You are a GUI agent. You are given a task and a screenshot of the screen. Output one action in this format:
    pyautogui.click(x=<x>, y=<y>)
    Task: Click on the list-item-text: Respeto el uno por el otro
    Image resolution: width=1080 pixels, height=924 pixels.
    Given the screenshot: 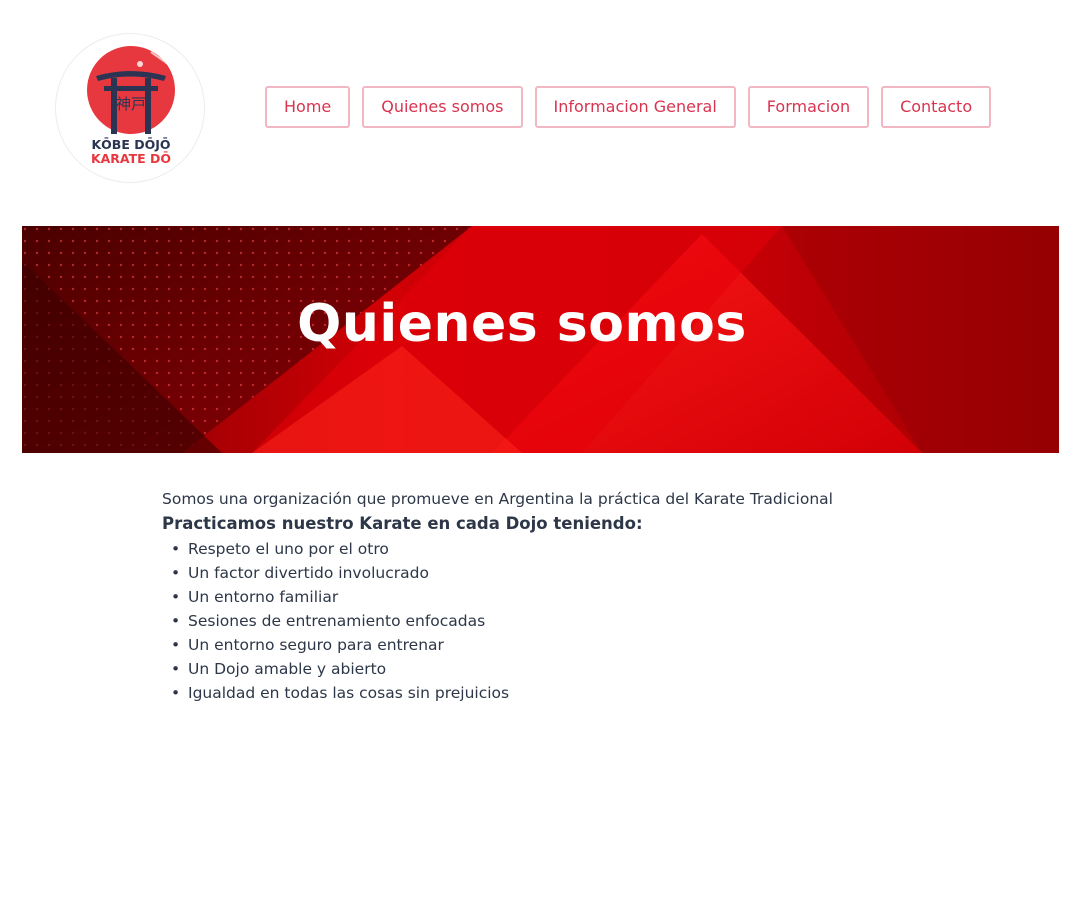 What is the action you would take?
    pyautogui.click(x=288, y=549)
    